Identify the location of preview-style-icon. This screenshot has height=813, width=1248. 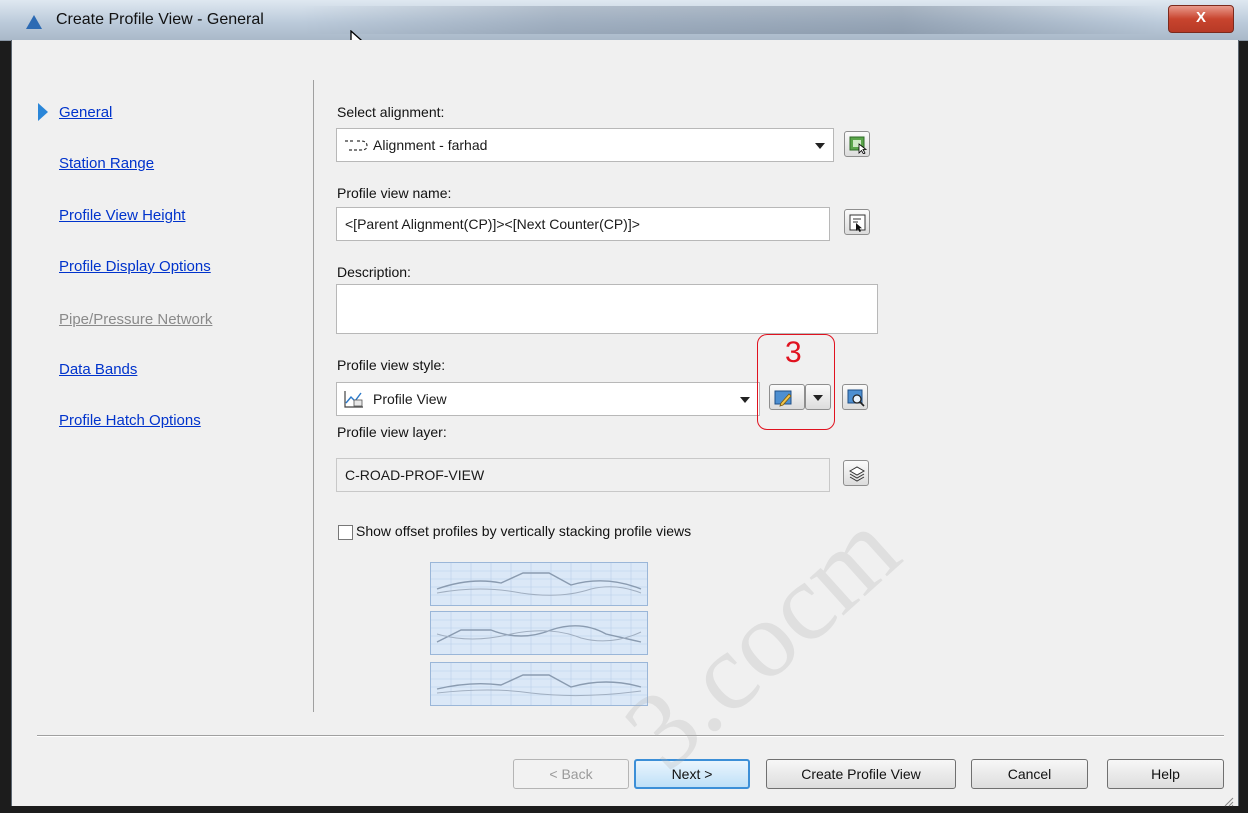
(856, 398).